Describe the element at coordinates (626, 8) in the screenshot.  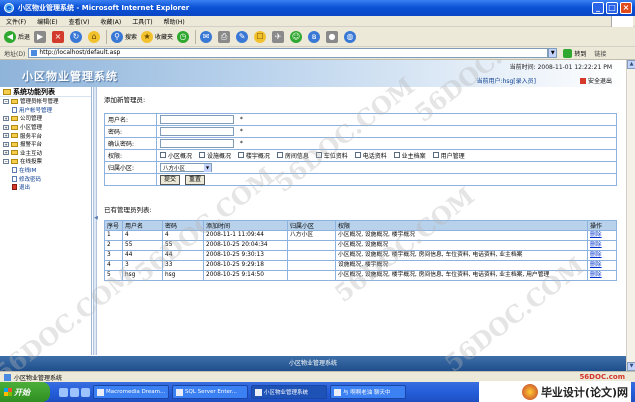
I see `close-icon: ×` at that location.